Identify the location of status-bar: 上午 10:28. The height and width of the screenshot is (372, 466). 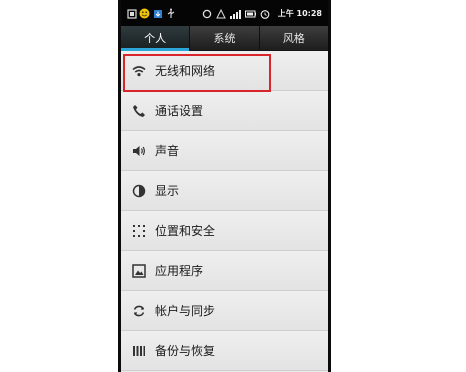
(224, 13).